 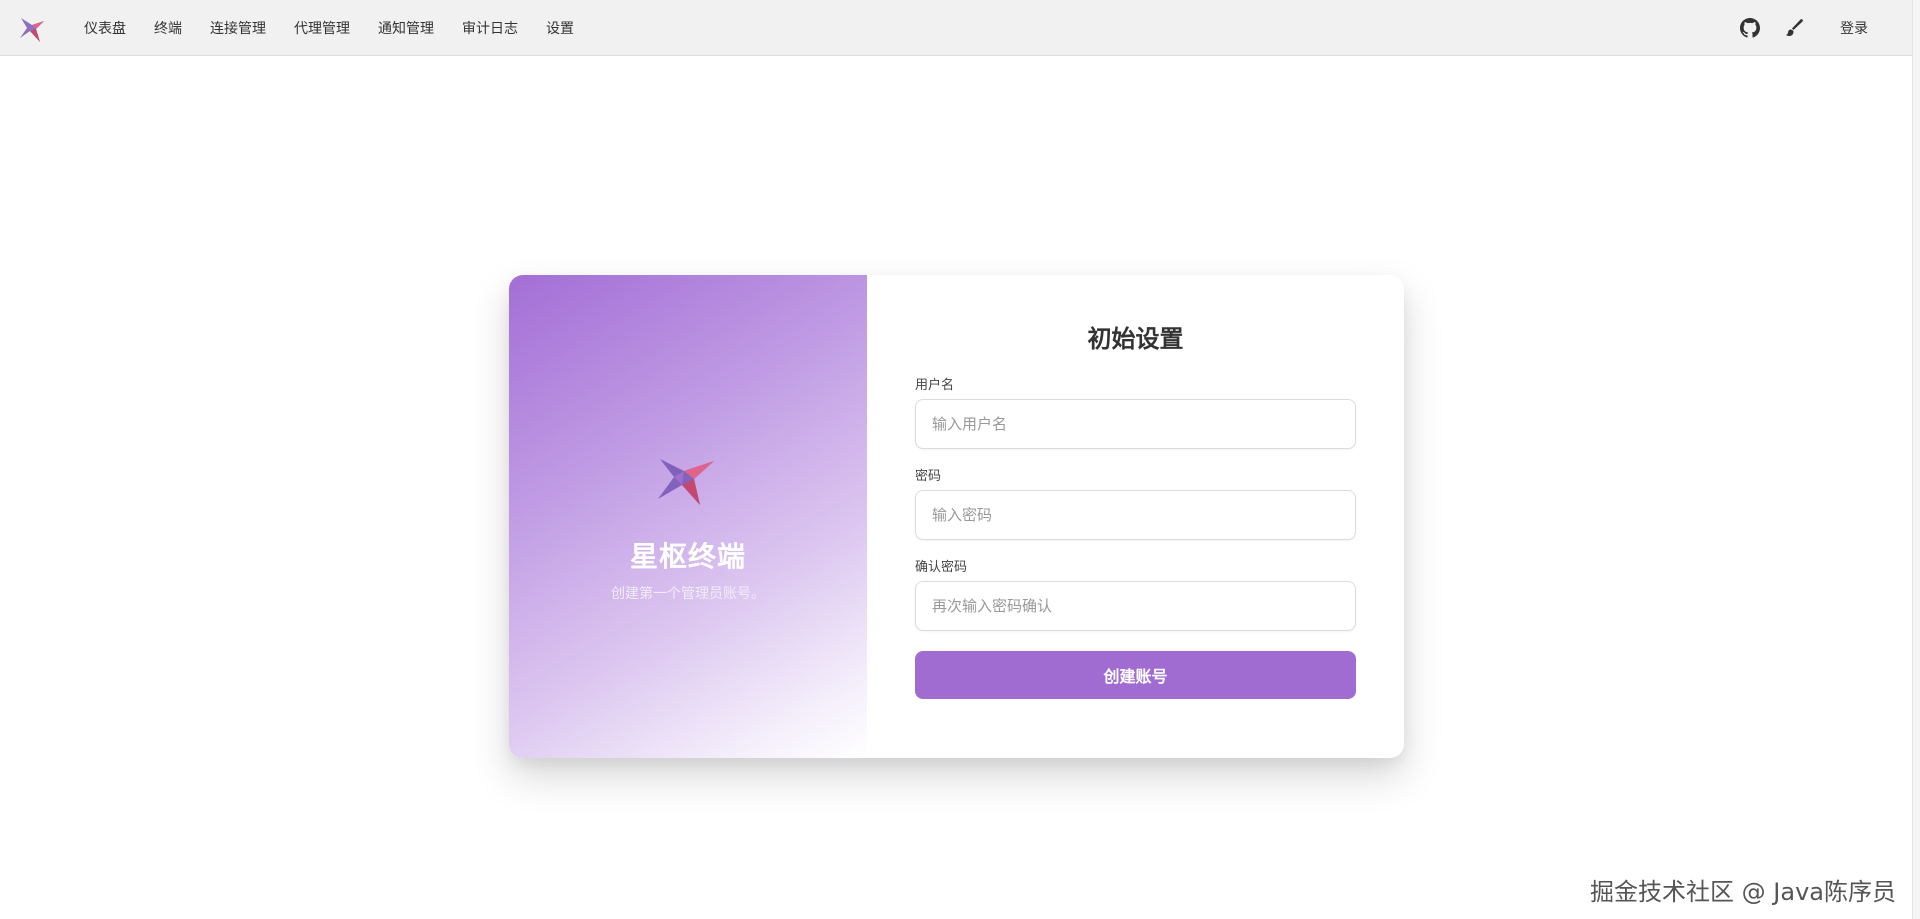 I want to click on username-input, so click(x=1135, y=424).